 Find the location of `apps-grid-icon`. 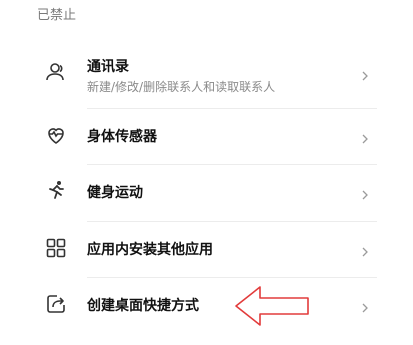

apps-grid-icon is located at coordinates (56, 248).